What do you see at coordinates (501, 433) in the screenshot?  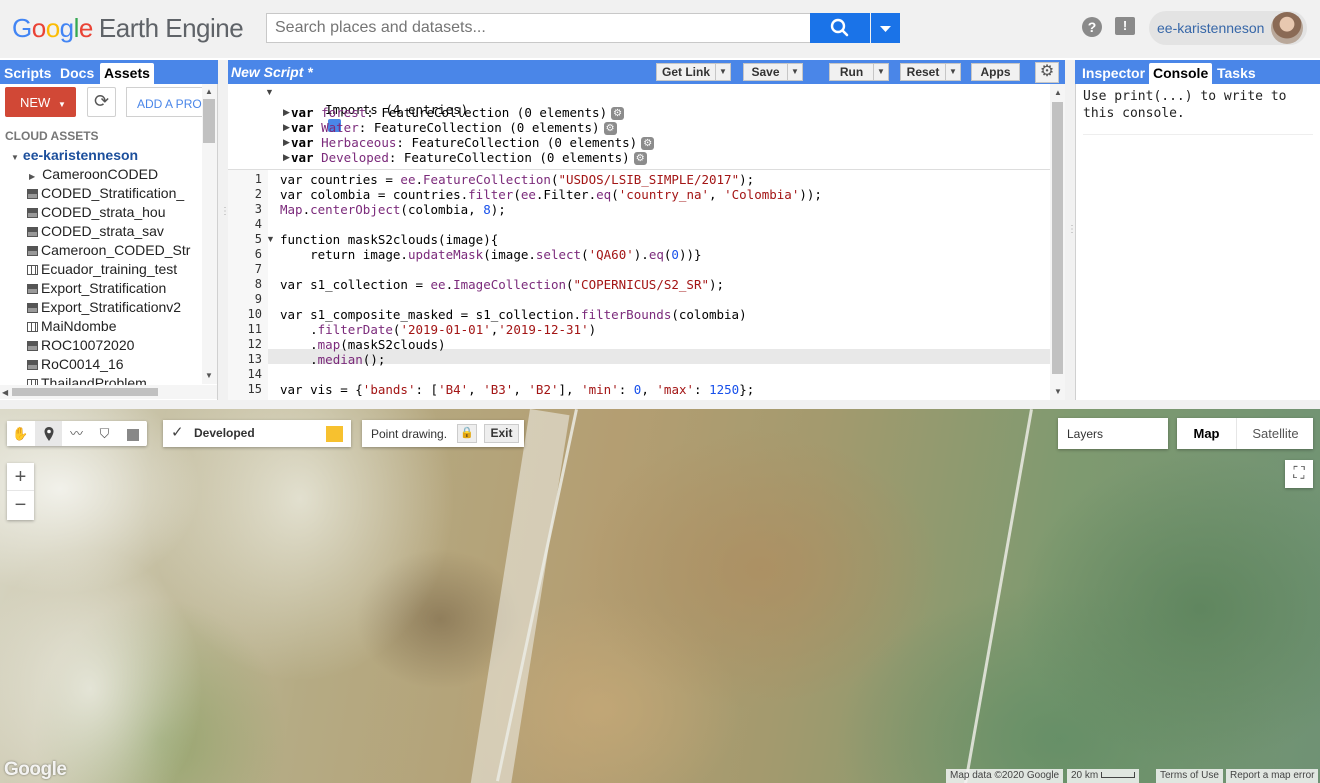 I see `exit-drawing-button: Exit` at bounding box center [501, 433].